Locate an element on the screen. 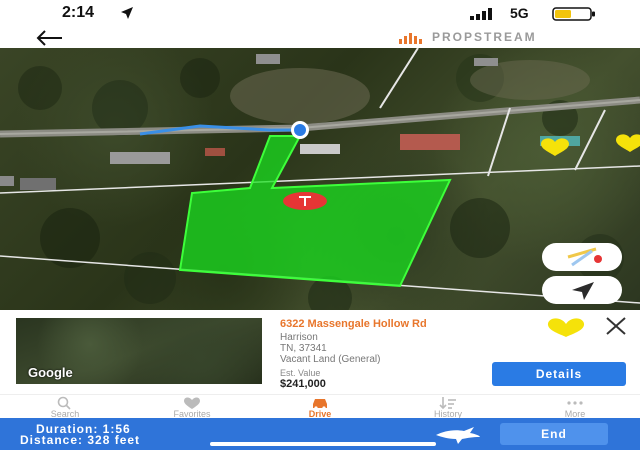 This screenshot has height=450, width=640. tab-more: More is located at coordinates (575, 407).